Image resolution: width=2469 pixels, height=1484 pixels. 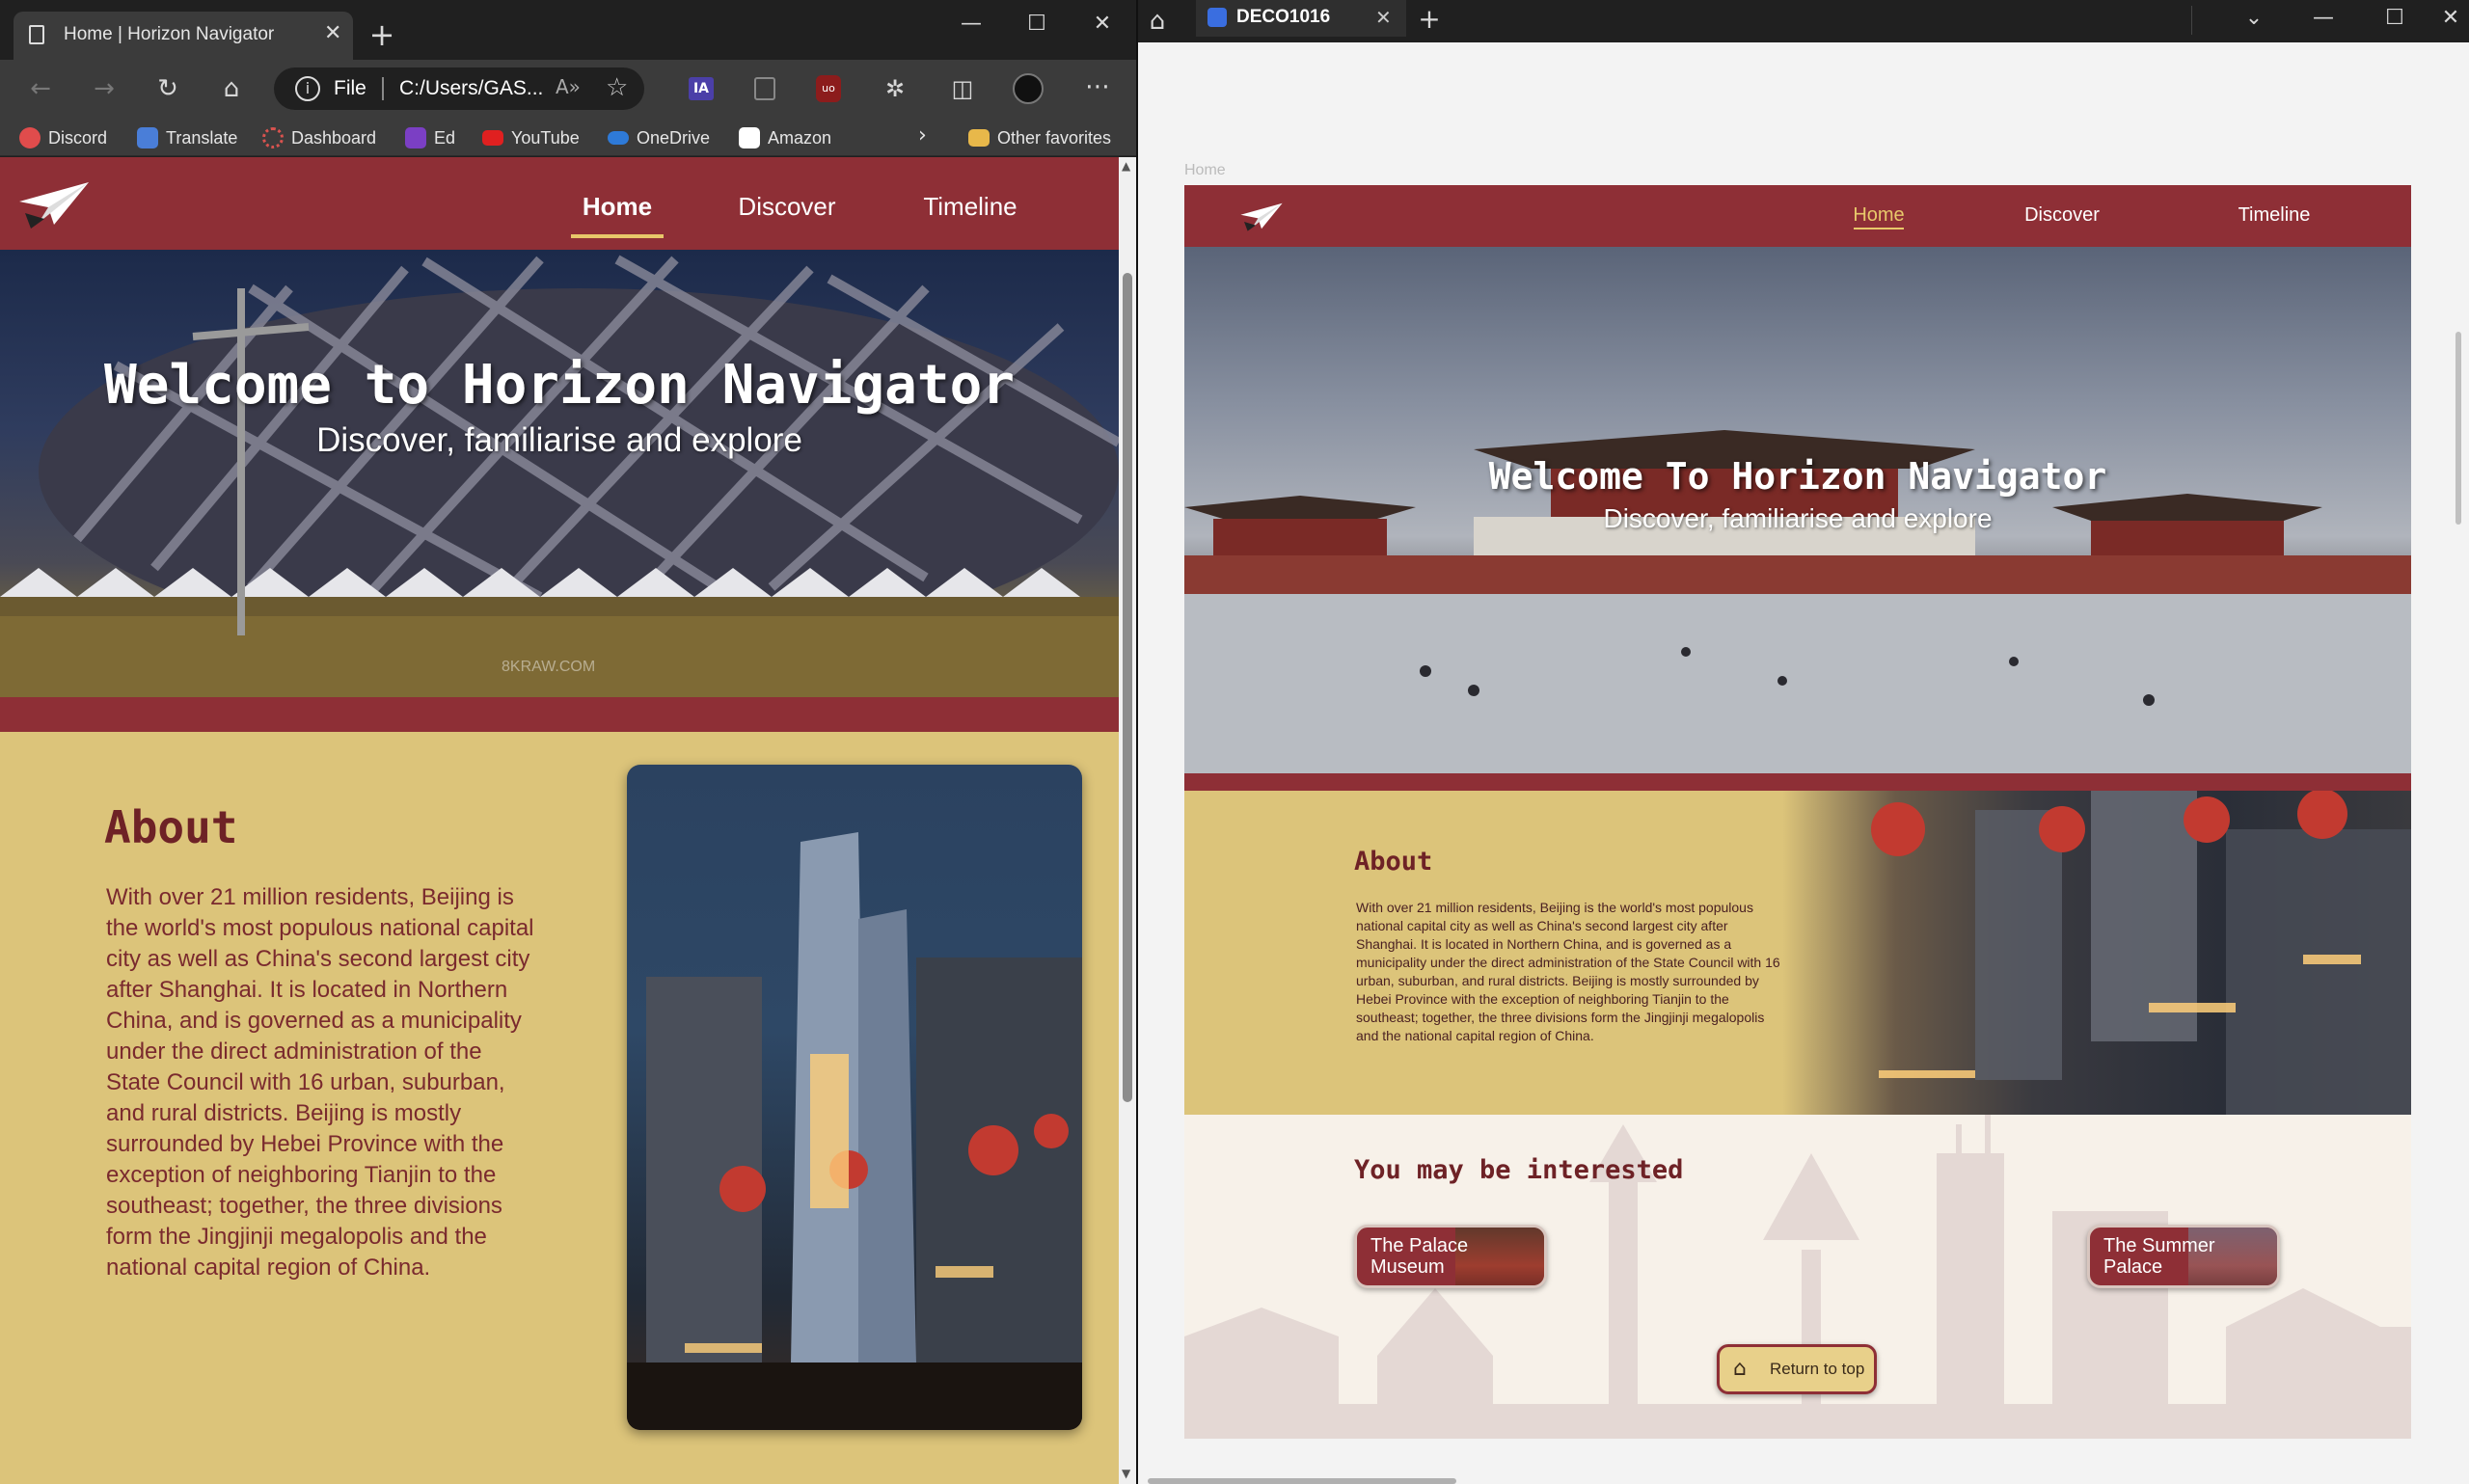 What do you see at coordinates (168, 88) in the screenshot?
I see `refresh-icon: ↻` at bounding box center [168, 88].